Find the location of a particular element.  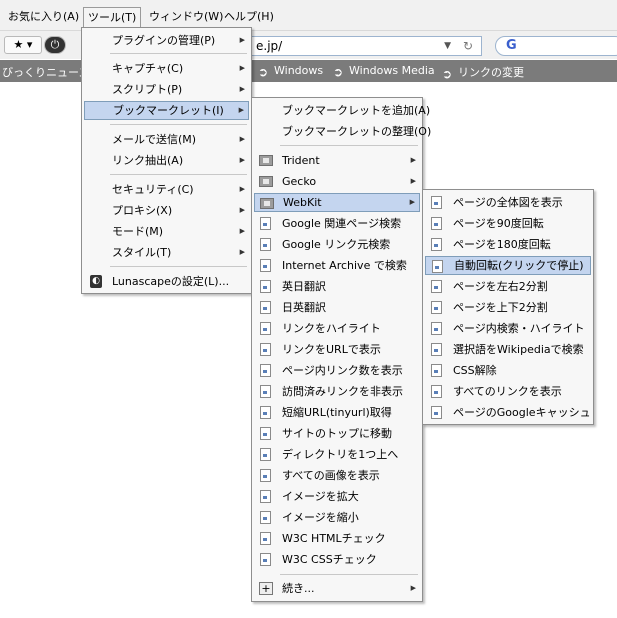

menu-item-add-bookmarklet: ブックマークレットを追加(A) is located at coordinates (342, 110).